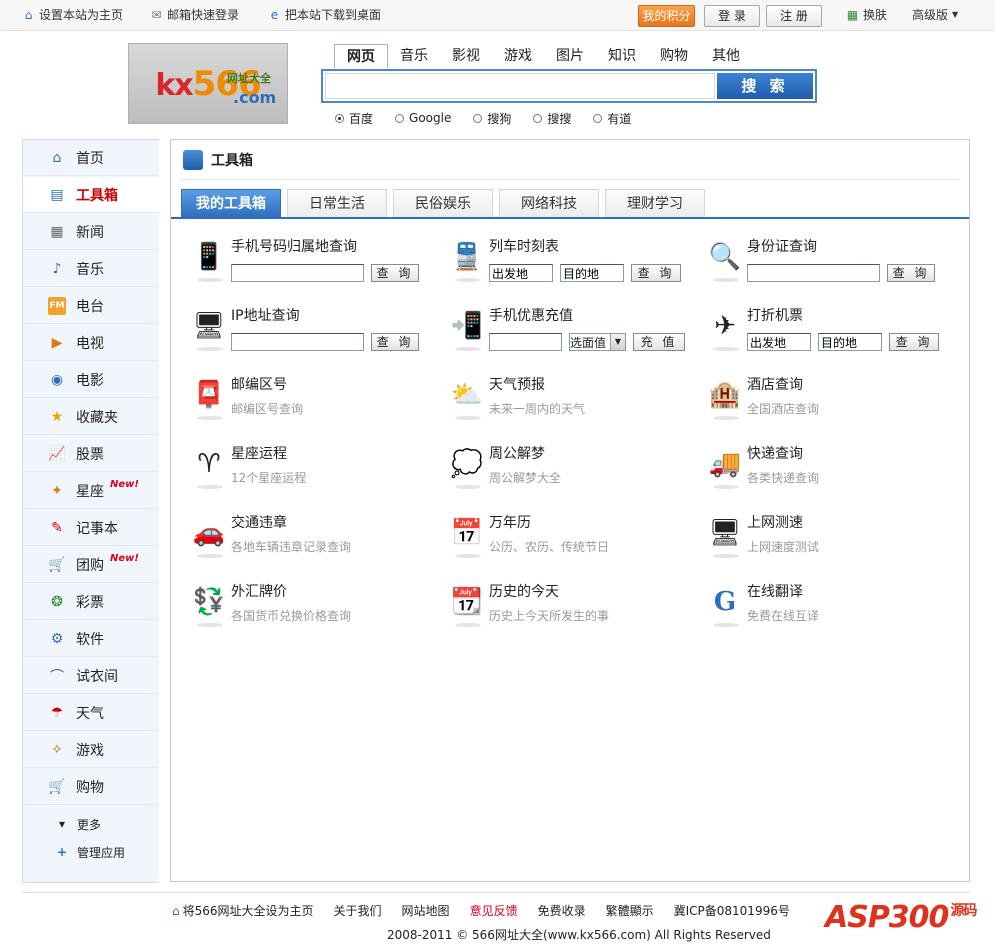 Image resolution: width=995 pixels, height=952 pixels. What do you see at coordinates (492, 118) in the screenshot?
I see `engine-option: 搜狗` at bounding box center [492, 118].